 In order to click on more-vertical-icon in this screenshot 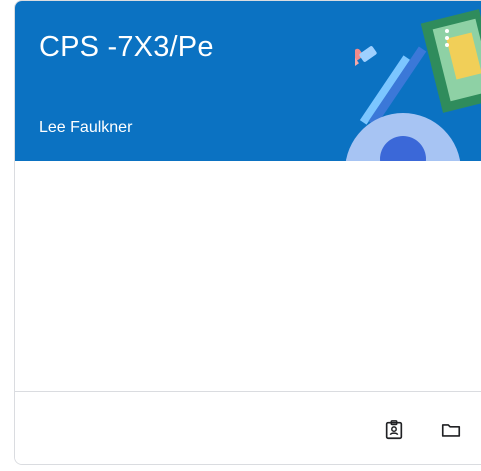, I will do `click(447, 31)`.